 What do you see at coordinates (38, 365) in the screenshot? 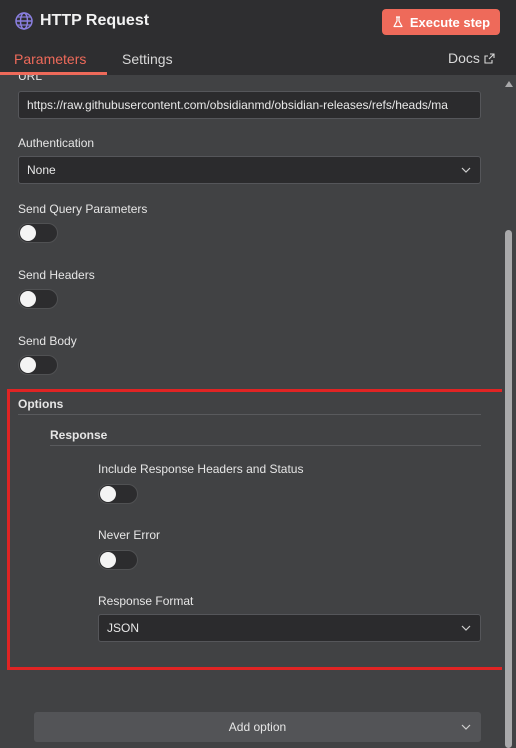
I see `send-body-toggle` at bounding box center [38, 365].